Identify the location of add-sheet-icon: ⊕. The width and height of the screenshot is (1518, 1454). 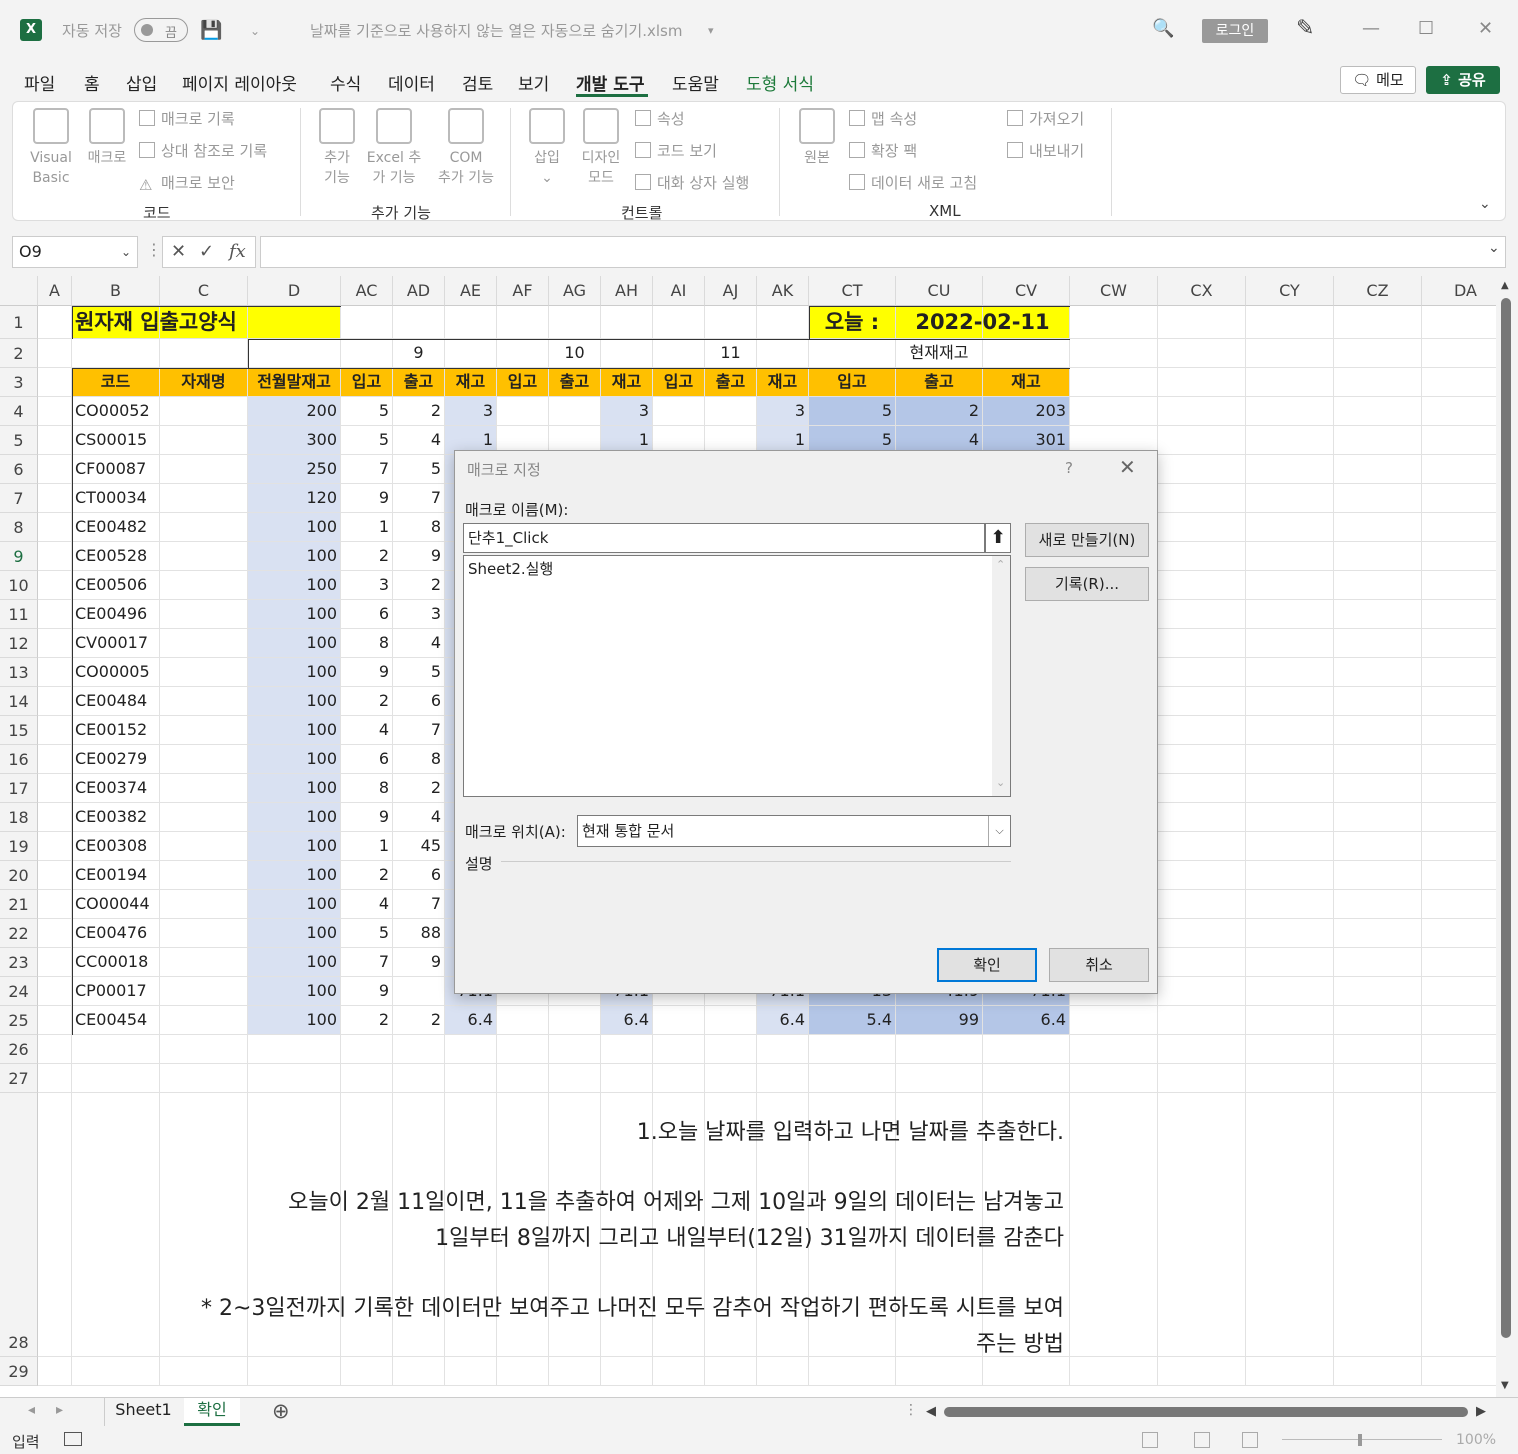
(281, 1411).